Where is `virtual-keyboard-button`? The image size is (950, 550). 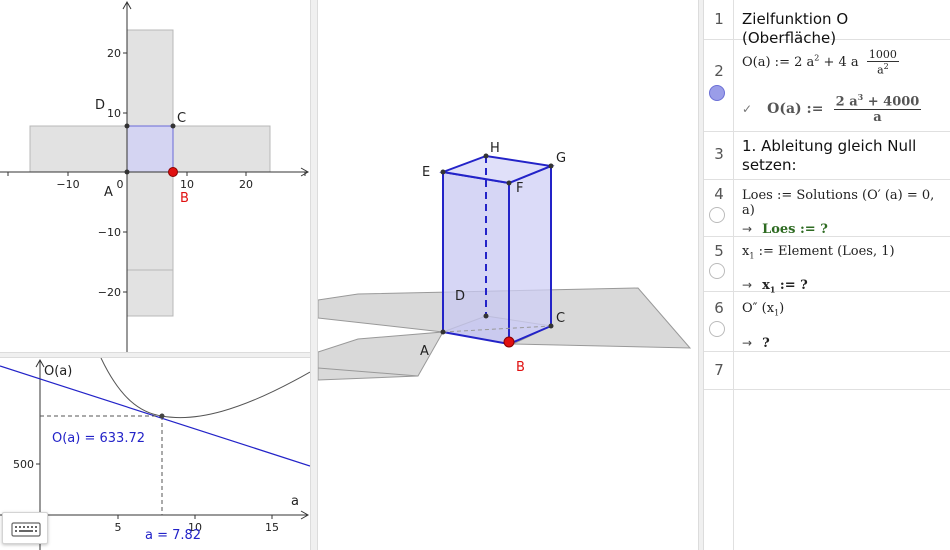 virtual-keyboard-button is located at coordinates (25, 528).